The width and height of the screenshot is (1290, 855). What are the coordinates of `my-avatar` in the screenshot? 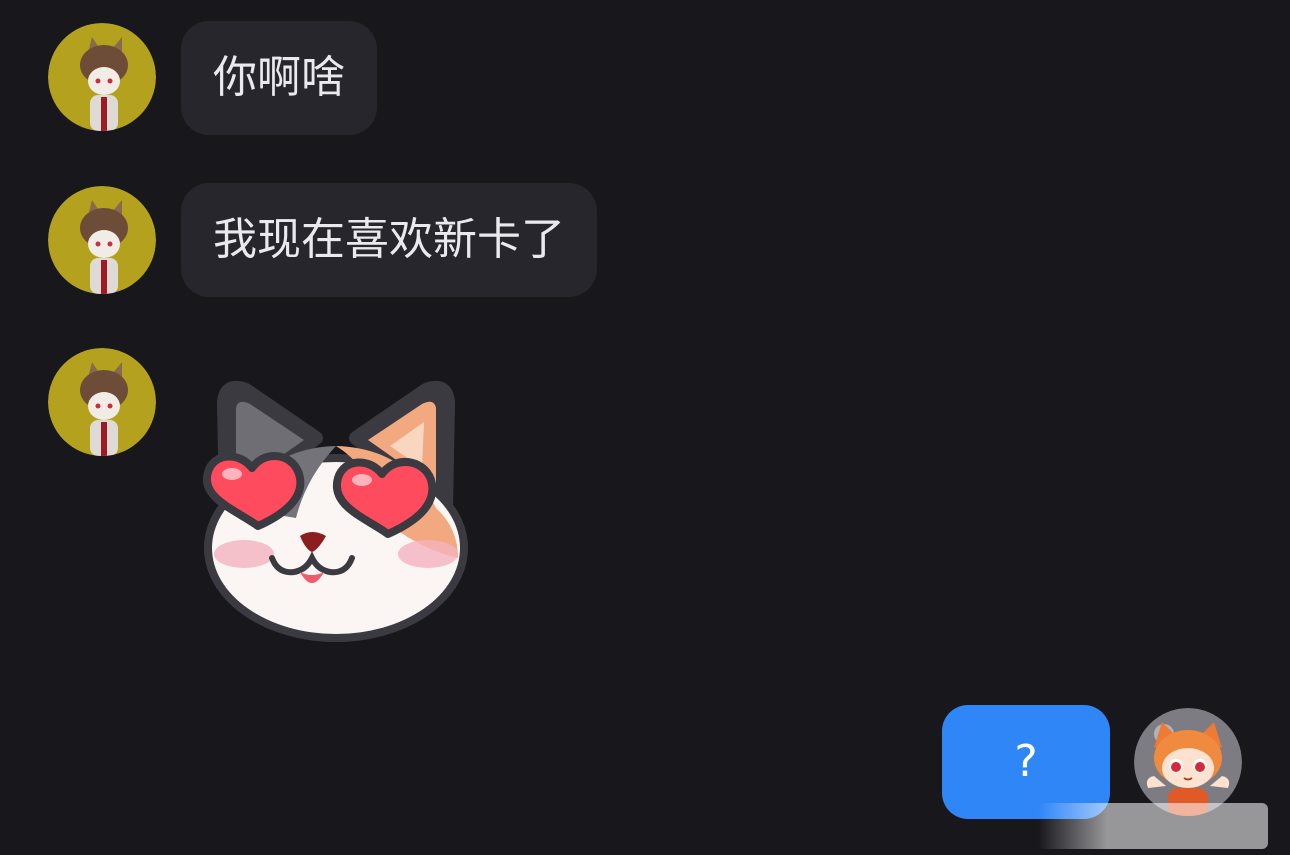 It's located at (1188, 762).